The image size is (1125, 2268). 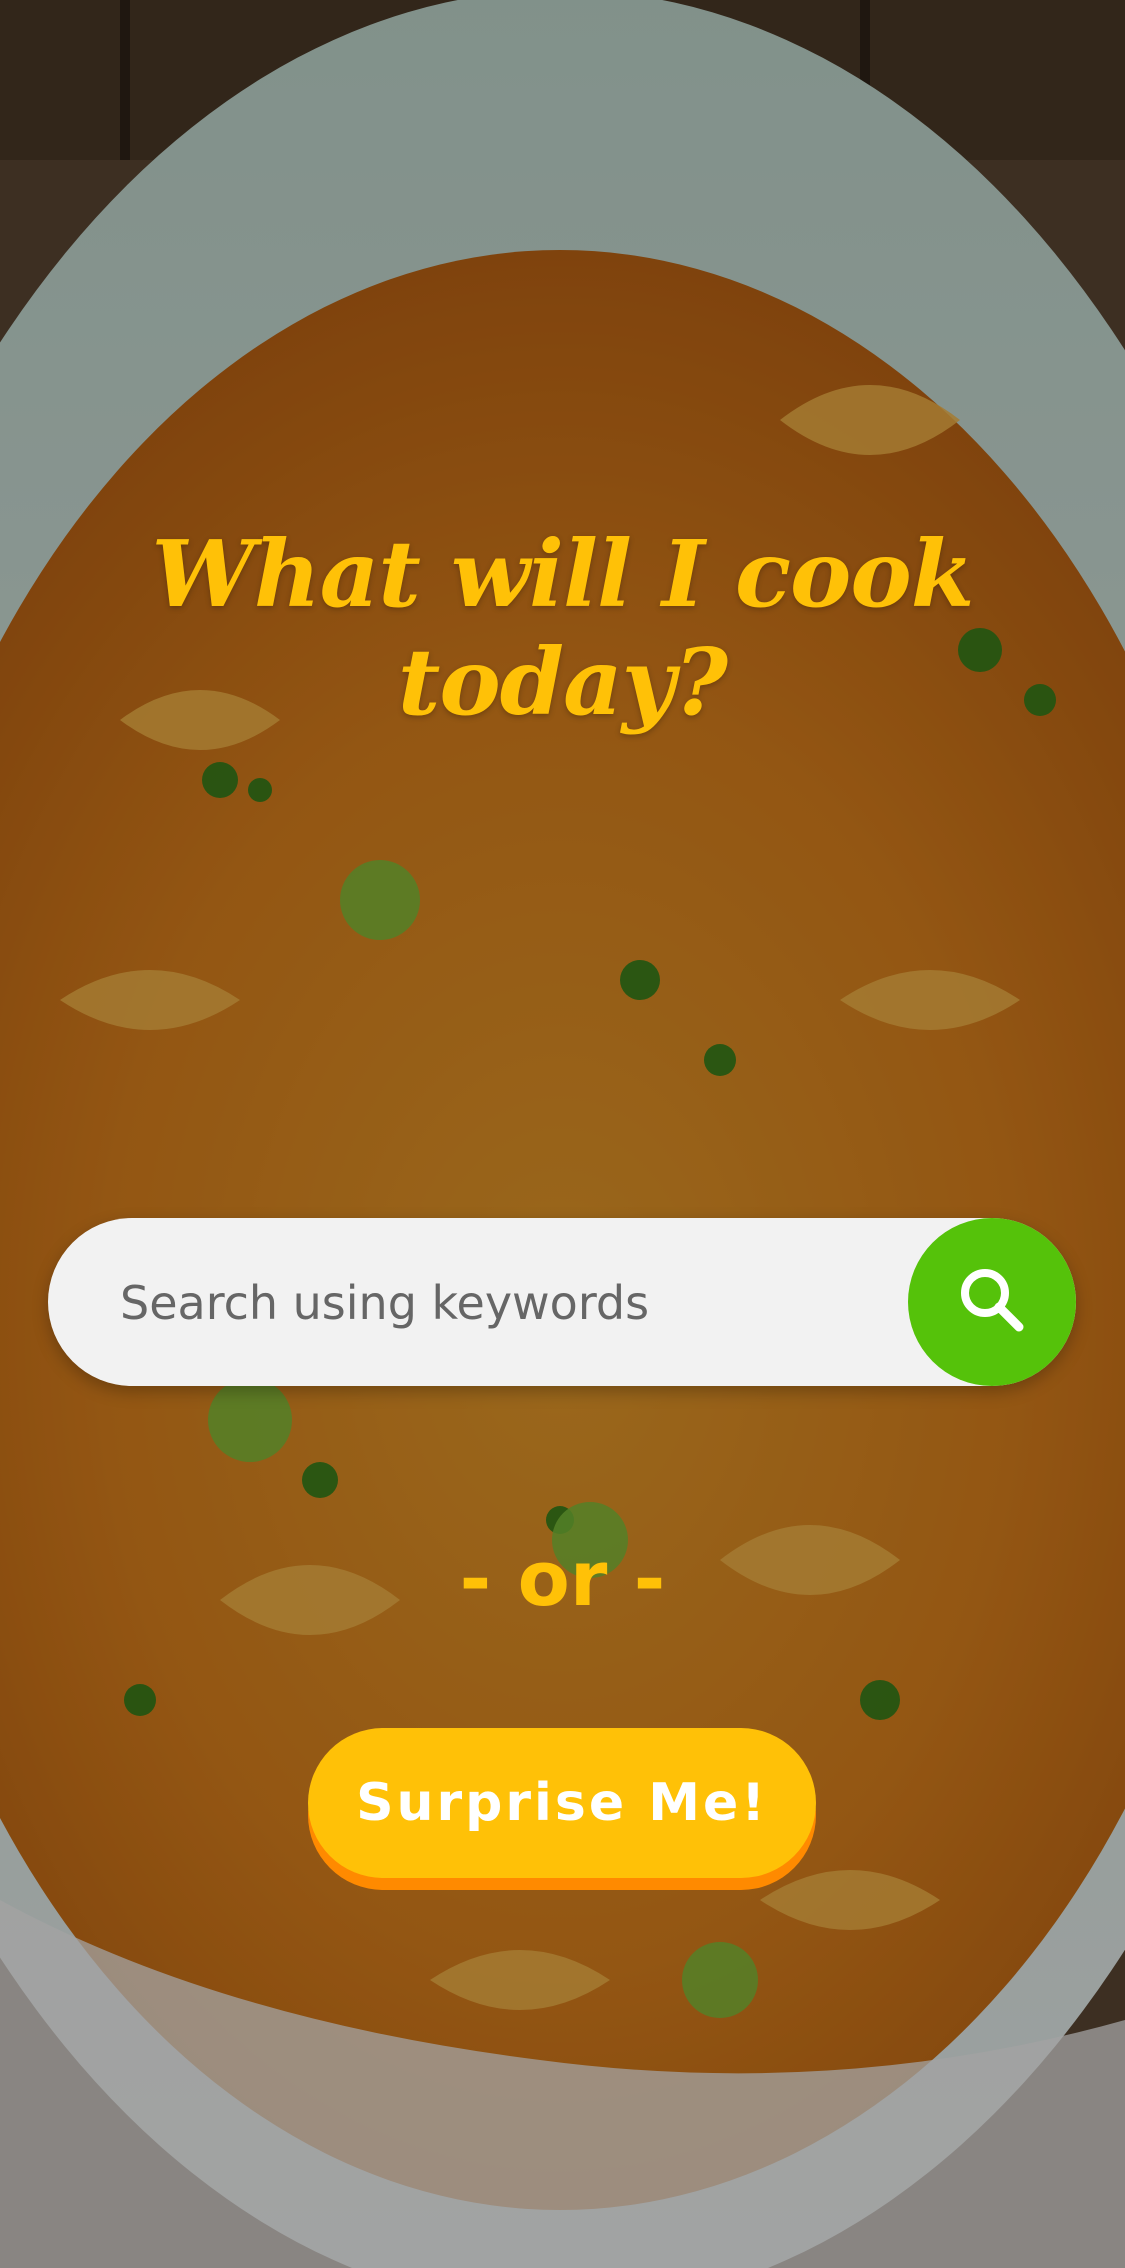 I want to click on search-button, so click(x=992, y=1302).